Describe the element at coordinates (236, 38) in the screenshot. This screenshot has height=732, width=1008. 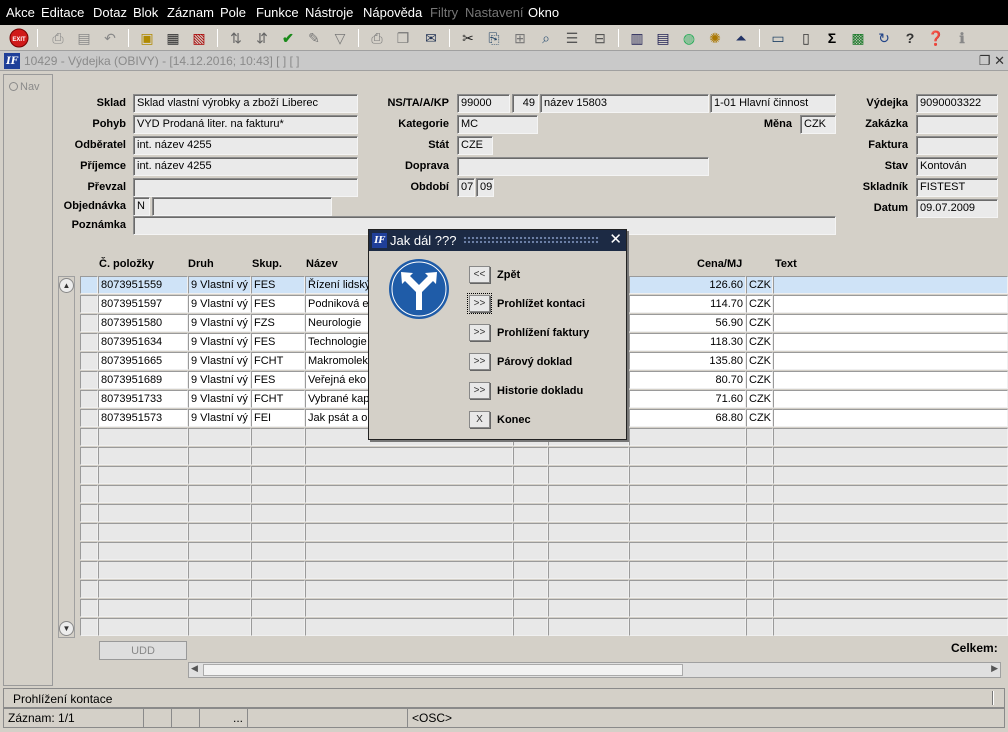
I see `sort-asc-icon: ⇅` at that location.